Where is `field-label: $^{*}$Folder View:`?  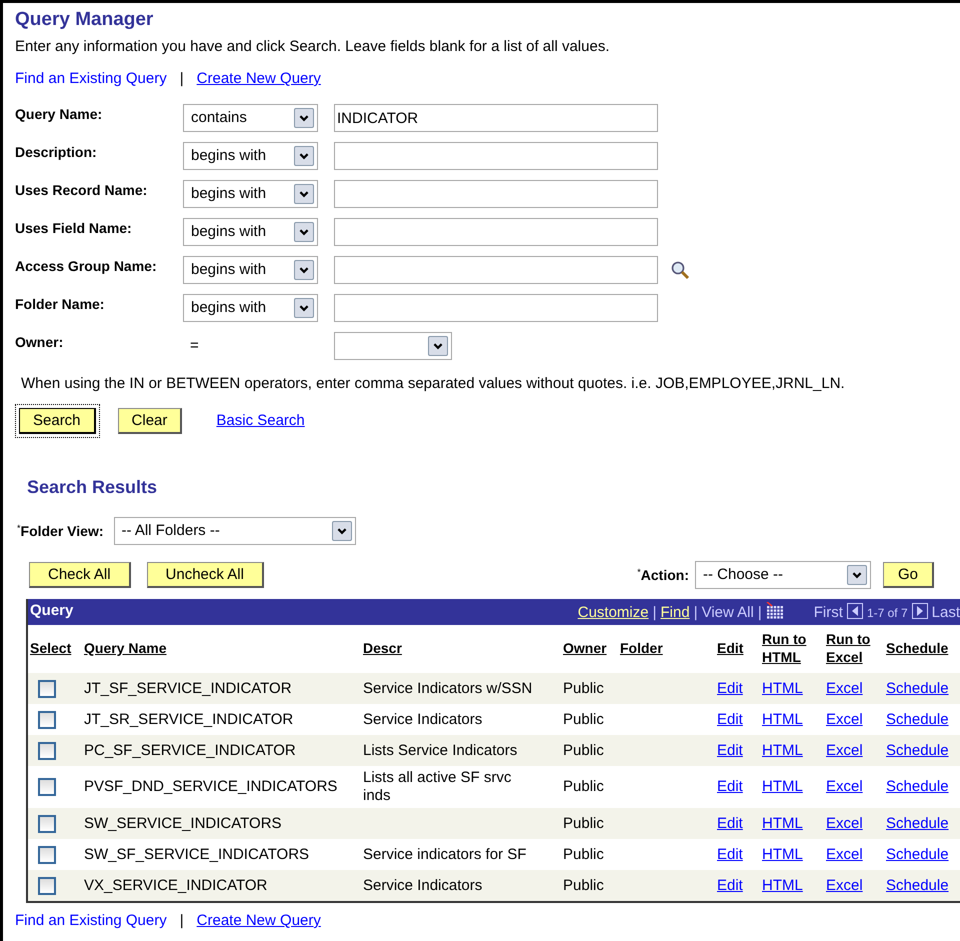
field-label: $^{*}$Folder View: is located at coordinates (60, 531).